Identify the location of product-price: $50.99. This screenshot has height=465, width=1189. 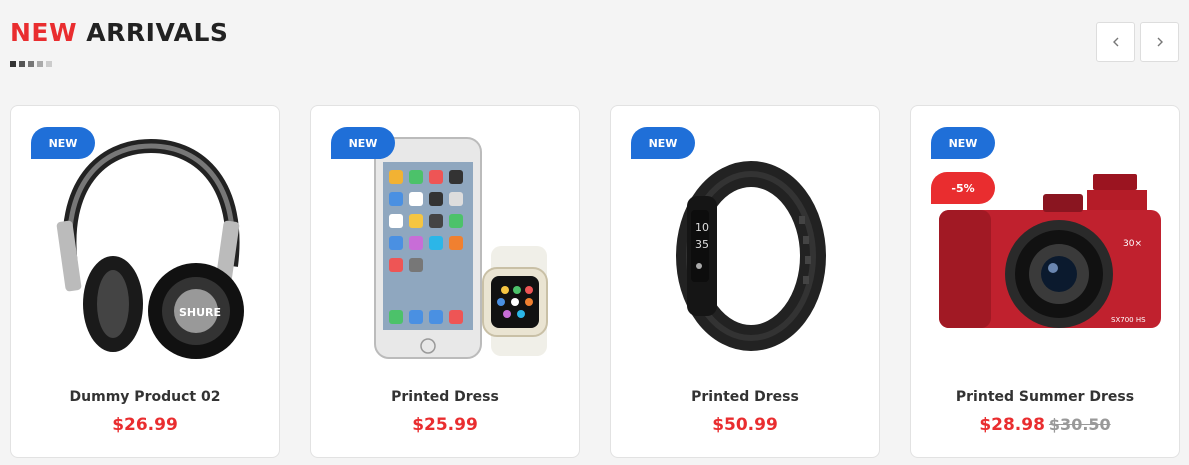
(745, 425).